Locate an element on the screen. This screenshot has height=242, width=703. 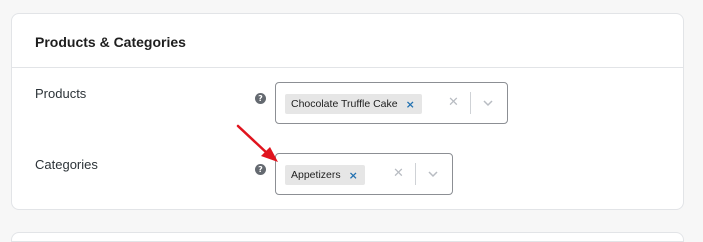
products-divider is located at coordinates (470, 103).